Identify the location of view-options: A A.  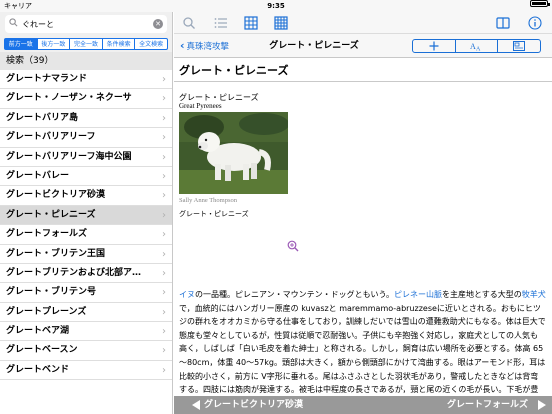
(476, 46).